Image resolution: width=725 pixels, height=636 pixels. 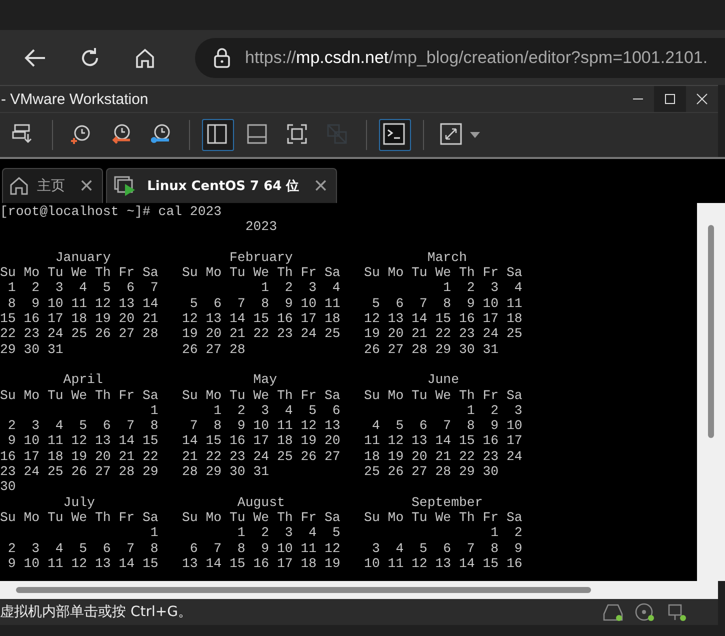 I want to click on horizontal-scrollbar, so click(x=359, y=590).